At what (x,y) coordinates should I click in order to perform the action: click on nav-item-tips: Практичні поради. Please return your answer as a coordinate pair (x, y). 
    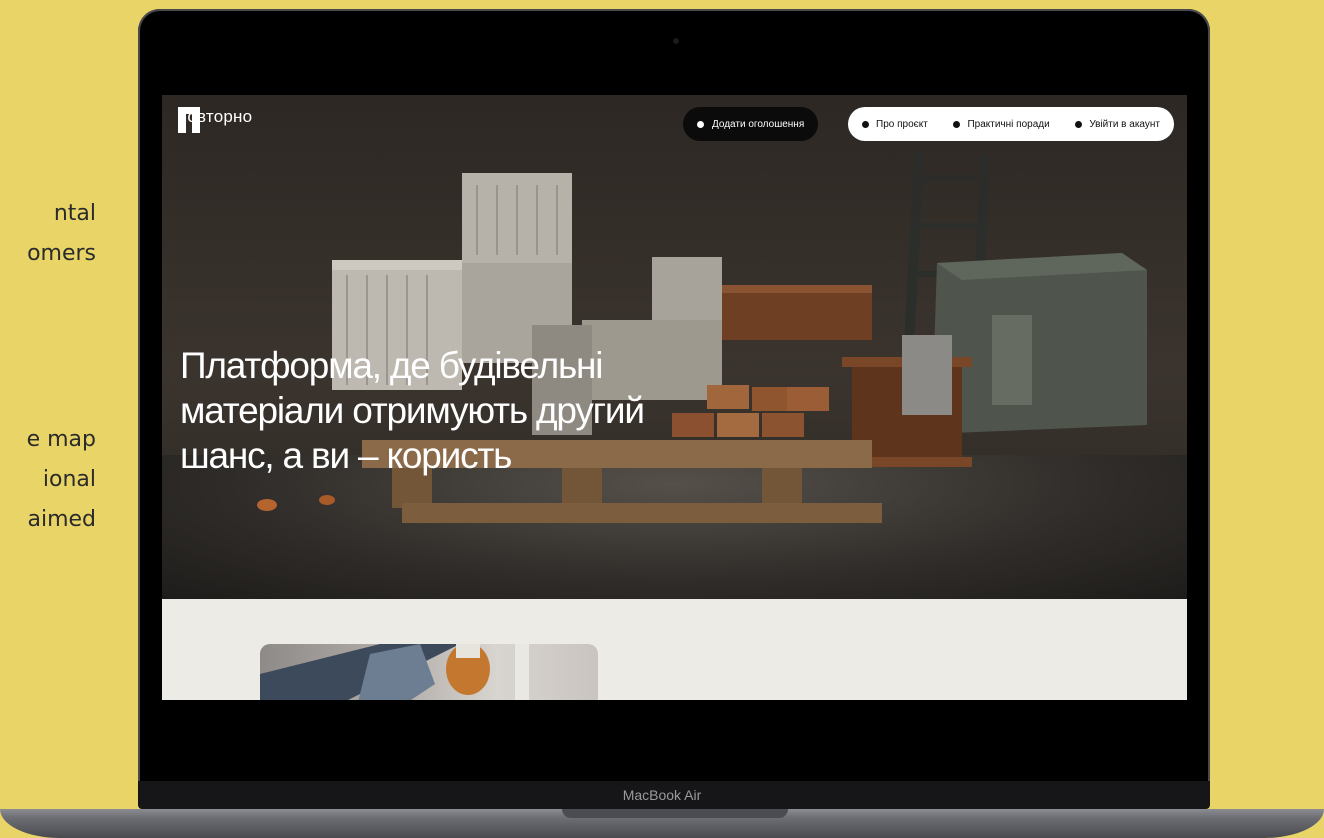
    Looking at the image, I should click on (1001, 124).